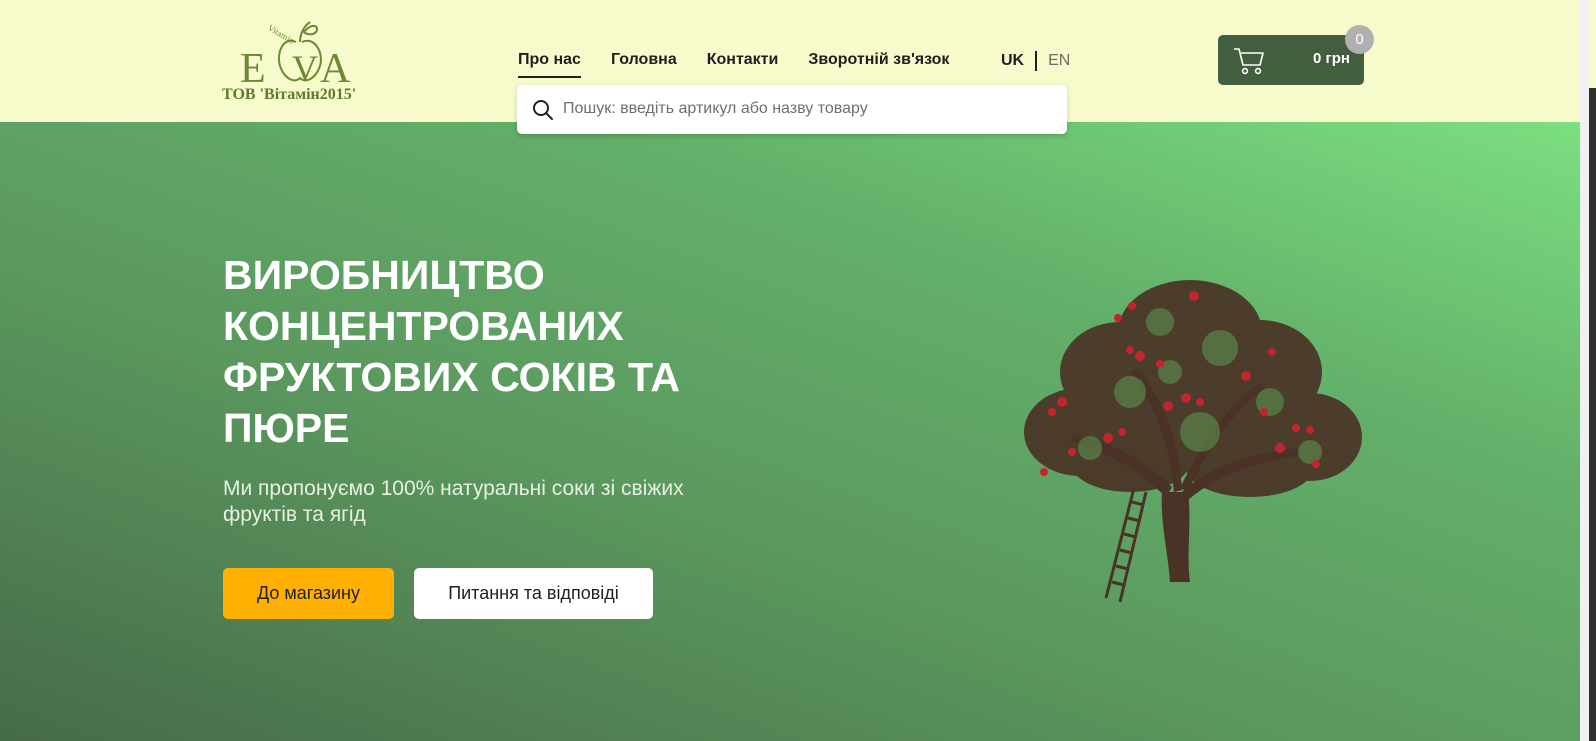 The image size is (1596, 741). What do you see at coordinates (1331, 58) in the screenshot?
I see `cart-total: 0 грн` at bounding box center [1331, 58].